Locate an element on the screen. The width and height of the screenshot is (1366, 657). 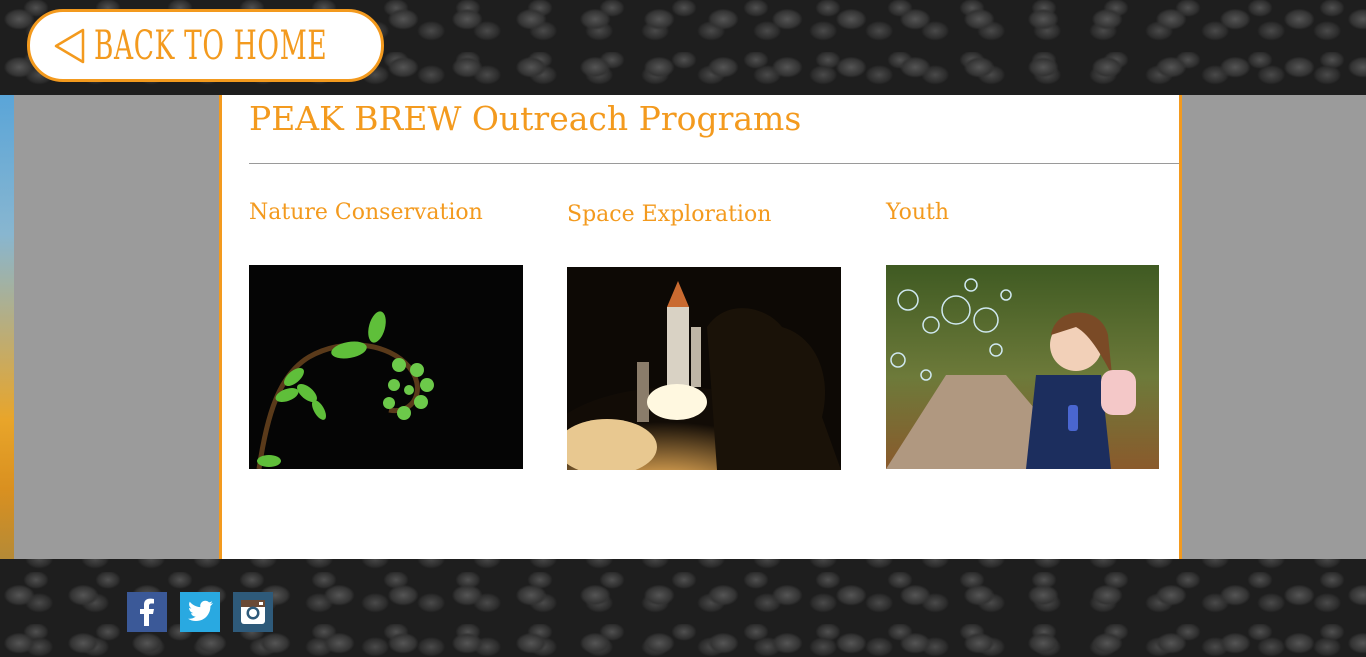
title-divider is located at coordinates (714, 163).